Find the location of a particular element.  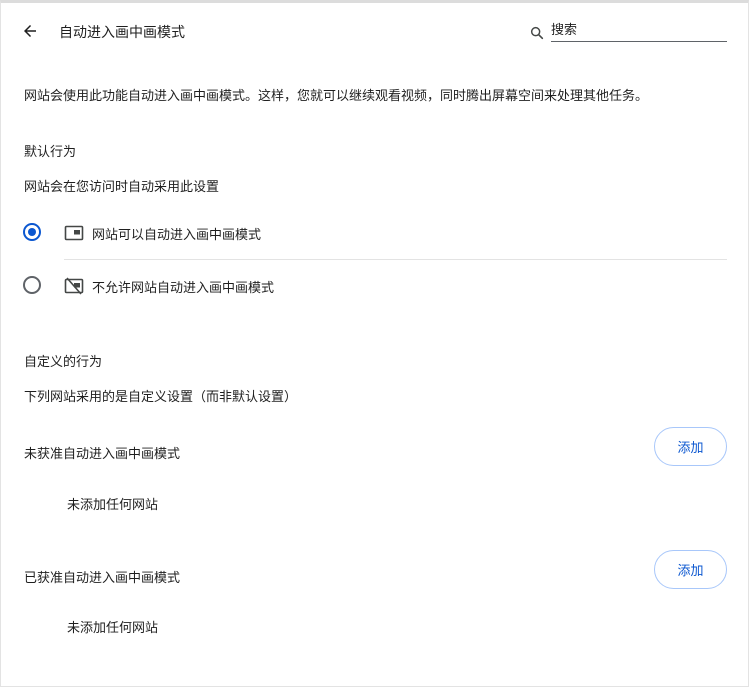

divider is located at coordinates (395, 259).